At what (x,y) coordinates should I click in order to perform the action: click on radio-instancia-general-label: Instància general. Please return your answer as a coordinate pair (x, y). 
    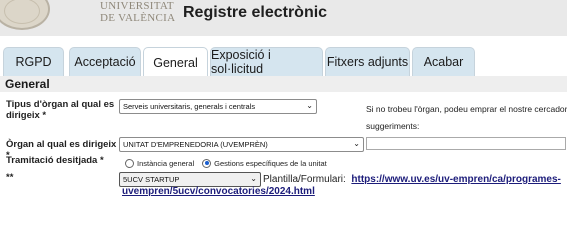
    Looking at the image, I should click on (166, 163).